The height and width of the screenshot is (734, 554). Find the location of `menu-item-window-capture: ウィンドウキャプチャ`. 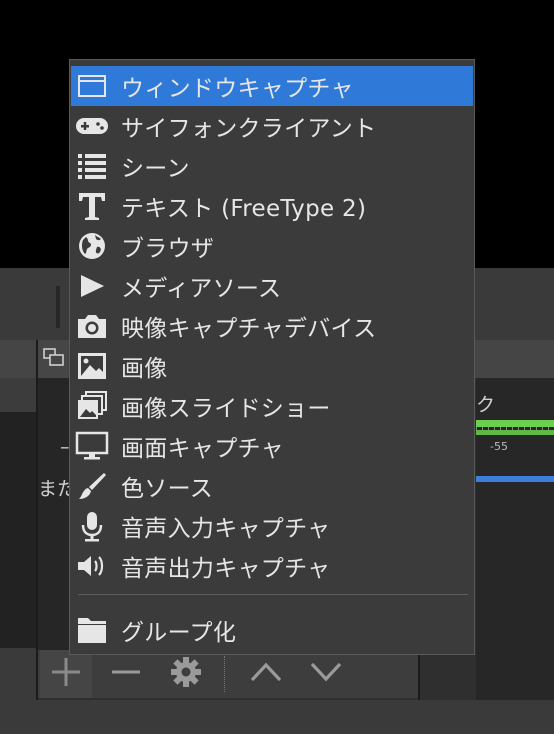

menu-item-window-capture: ウィンドウキャプチャ is located at coordinates (272, 86).